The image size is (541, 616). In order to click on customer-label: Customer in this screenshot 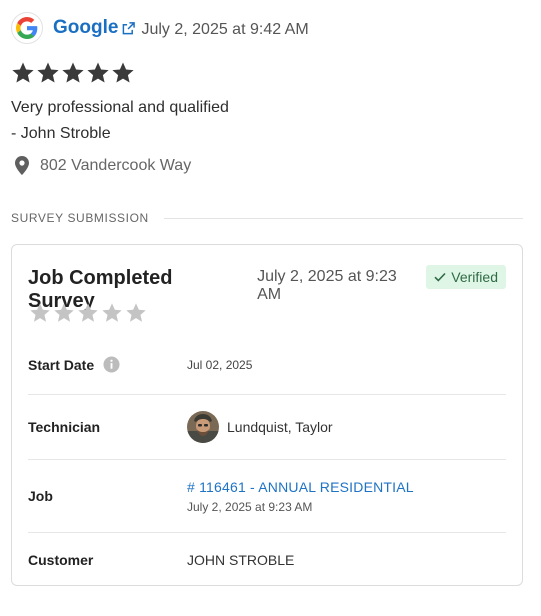, I will do `click(61, 559)`.